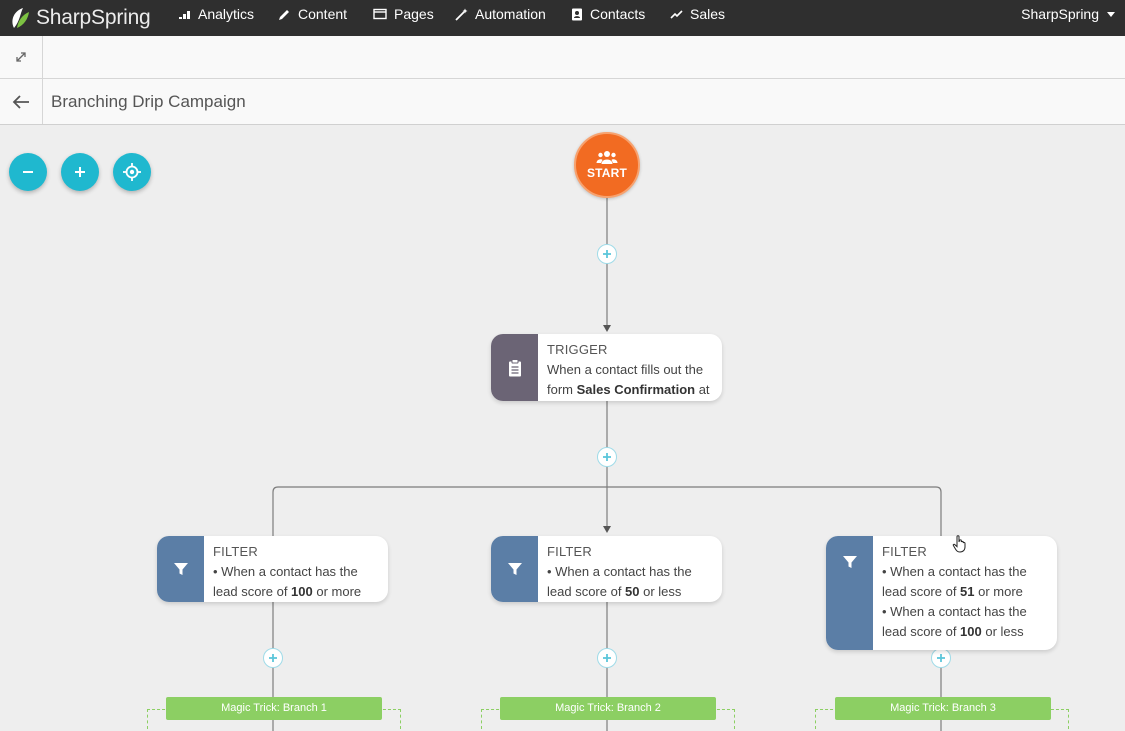 The image size is (1125, 731). What do you see at coordinates (184, 14) in the screenshot?
I see `analytics-icon` at bounding box center [184, 14].